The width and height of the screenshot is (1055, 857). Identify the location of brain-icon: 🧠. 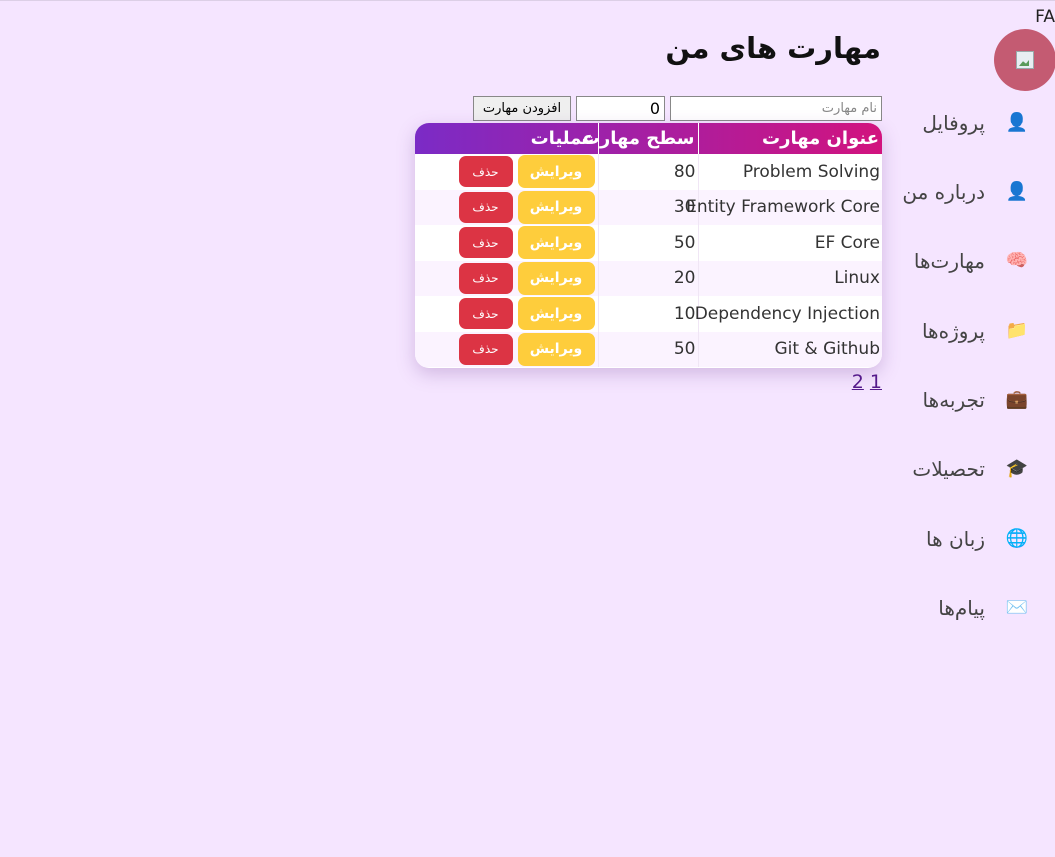
(1017, 260).